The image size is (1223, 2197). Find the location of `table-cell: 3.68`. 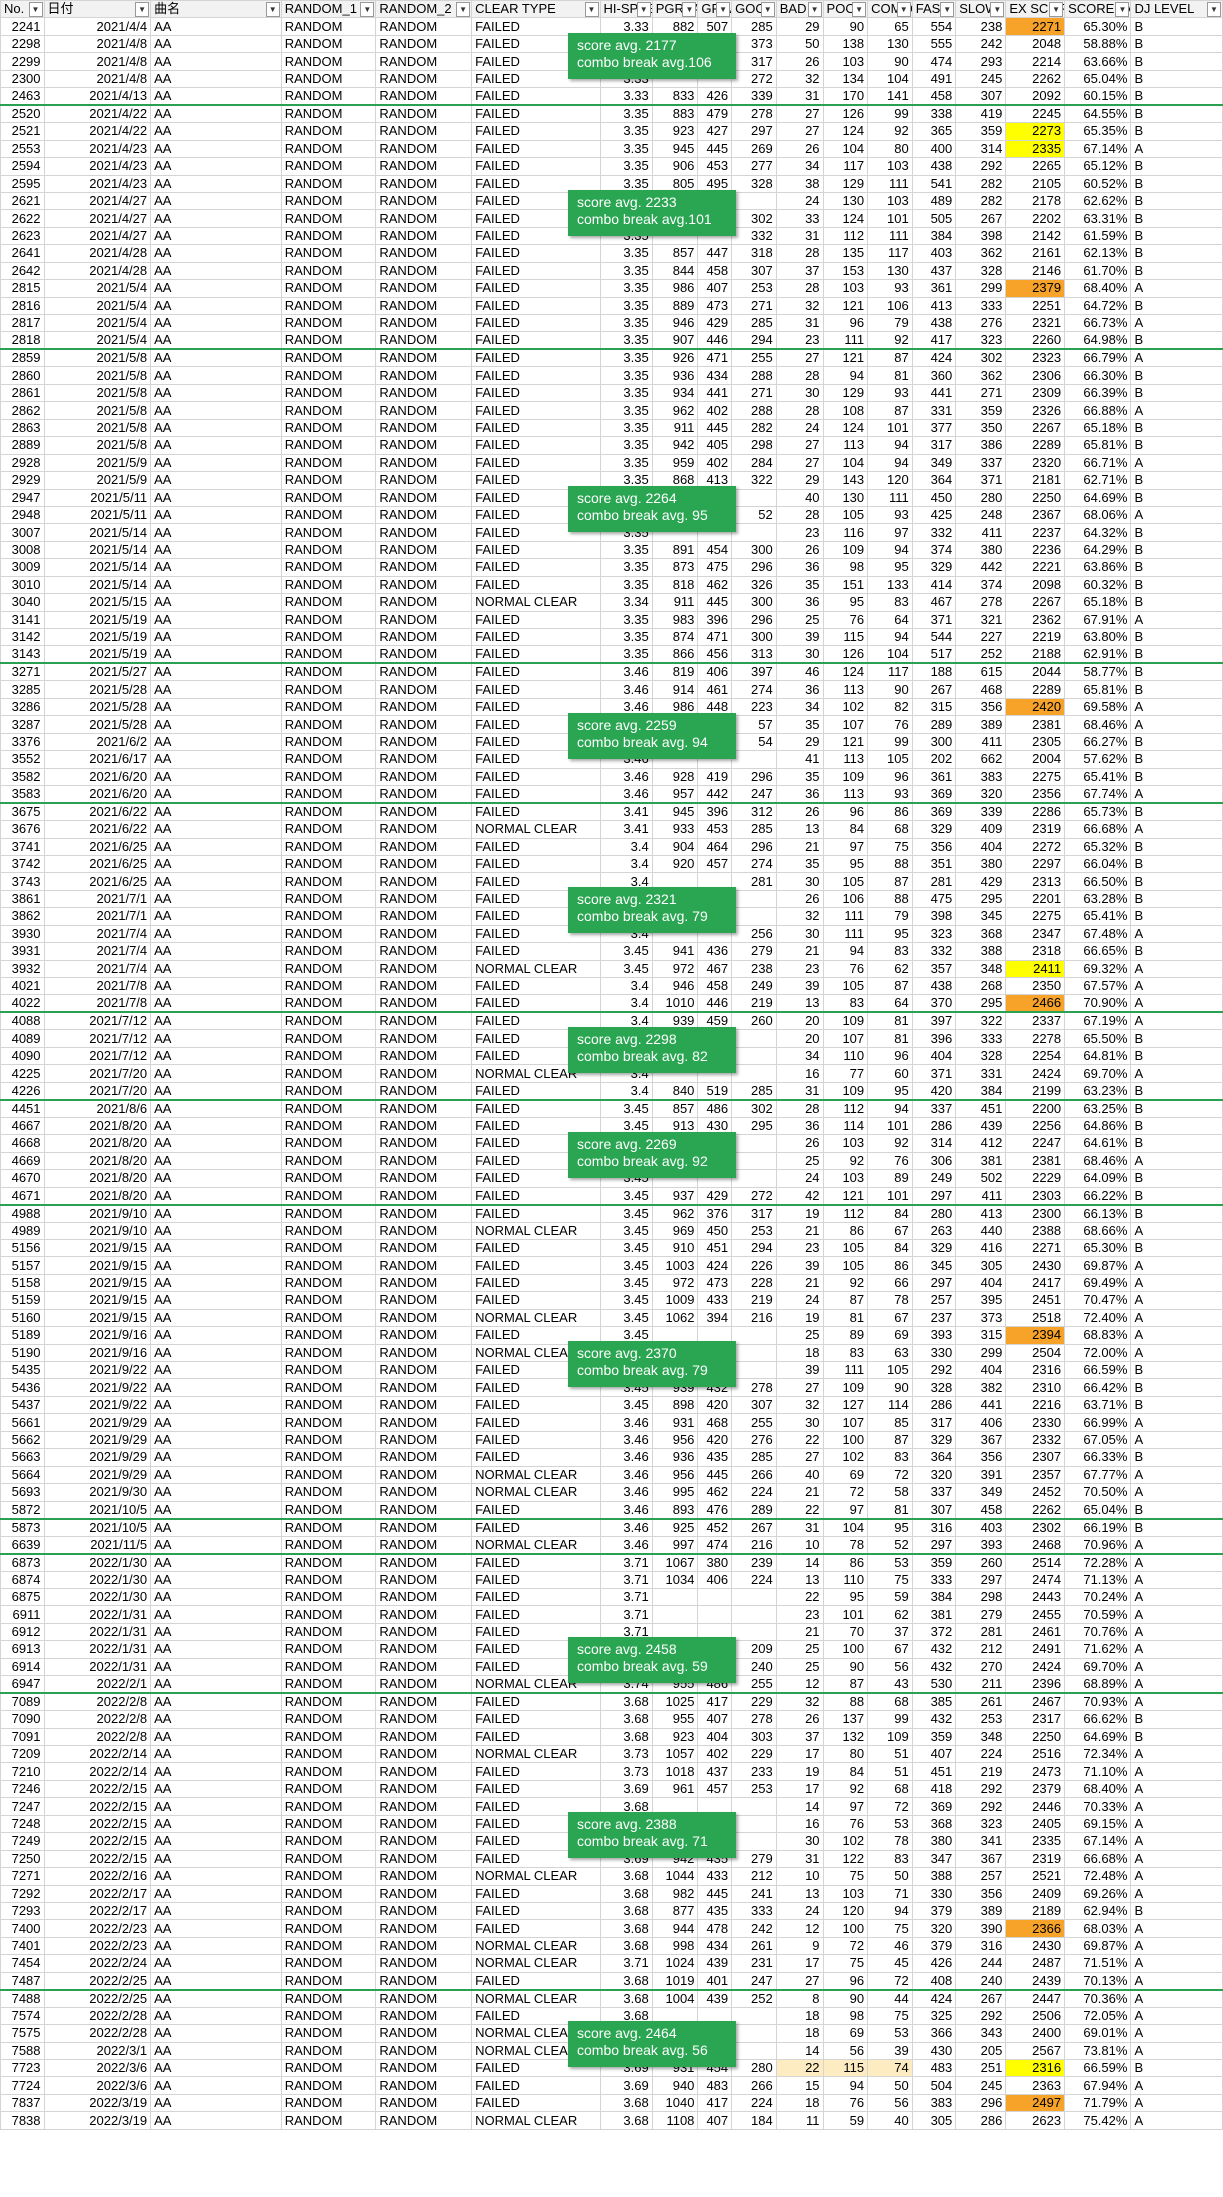

table-cell: 3.68 is located at coordinates (626, 1737).